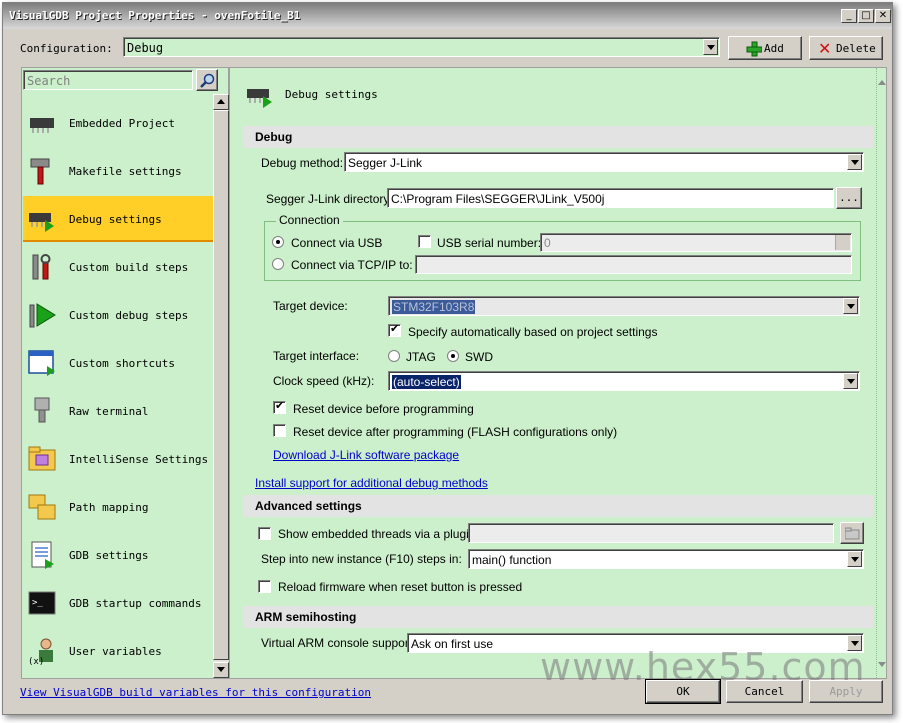  Describe the element at coordinates (40, 652) in the screenshot. I see `user-variables-icon: (x)` at that location.